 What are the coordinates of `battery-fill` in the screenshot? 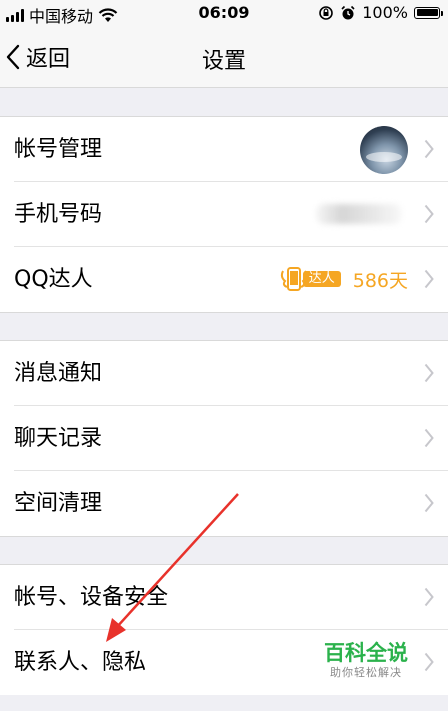 It's located at (427, 12).